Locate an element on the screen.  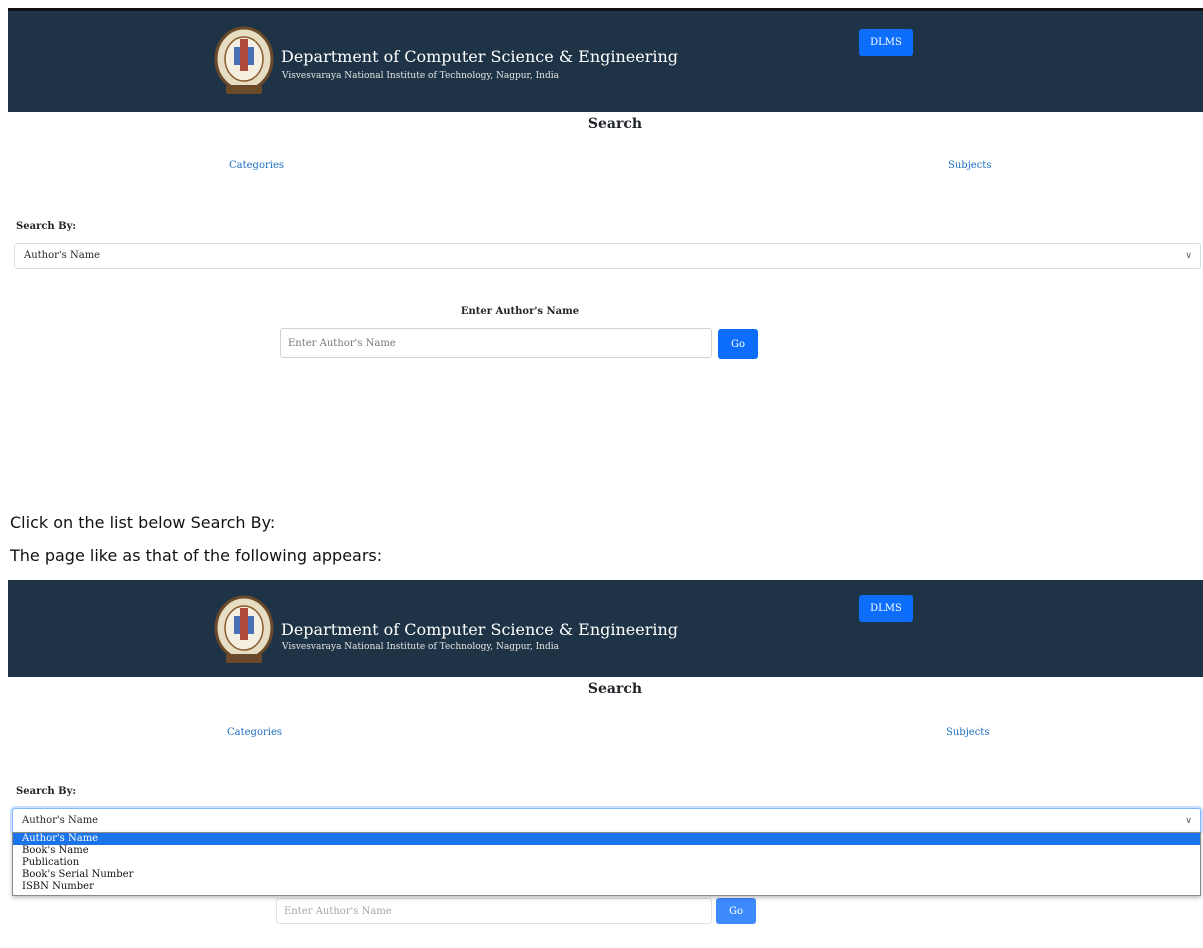
dropdown-option: ISBN Number is located at coordinates (606, 887).